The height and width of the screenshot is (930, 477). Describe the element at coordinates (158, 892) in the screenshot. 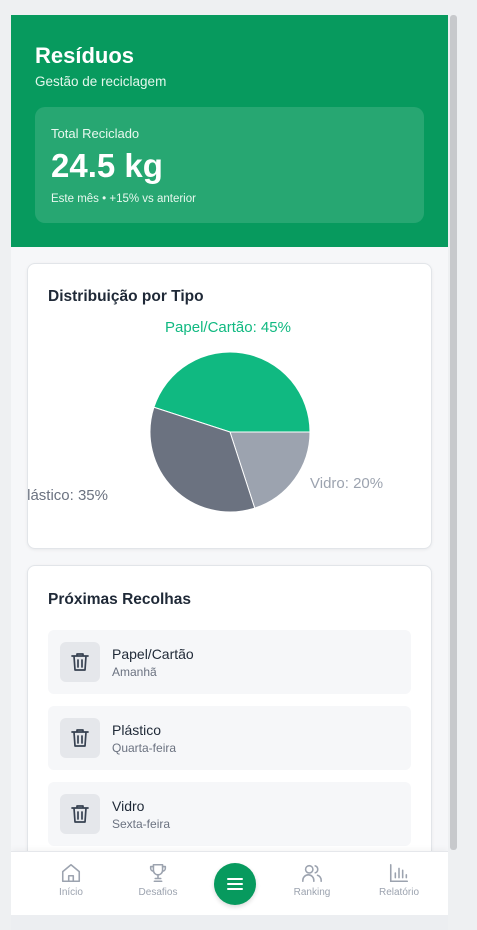

I see `nav-label: Desafios` at that location.